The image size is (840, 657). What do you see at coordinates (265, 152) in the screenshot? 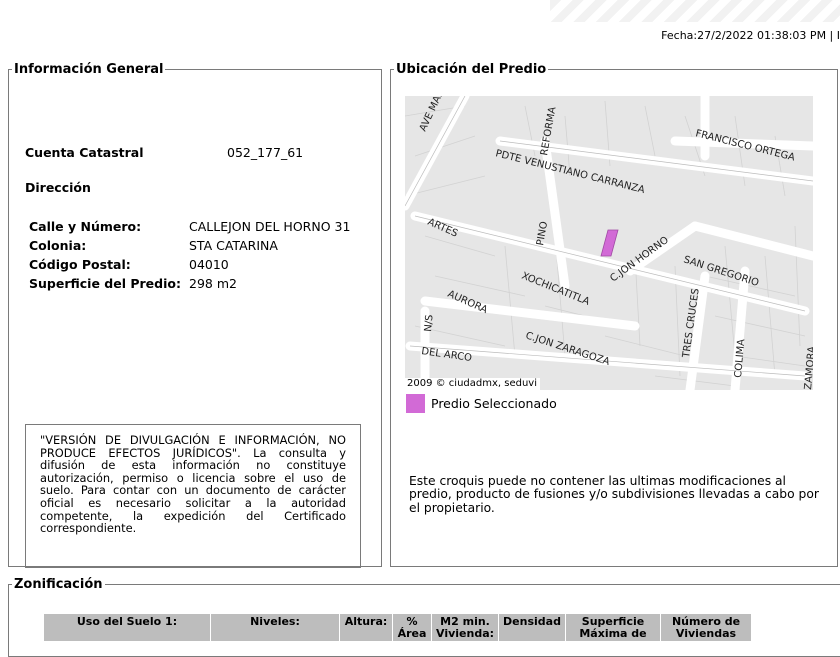
I see `cuenta-catastral-value: 052_177_61` at bounding box center [265, 152].